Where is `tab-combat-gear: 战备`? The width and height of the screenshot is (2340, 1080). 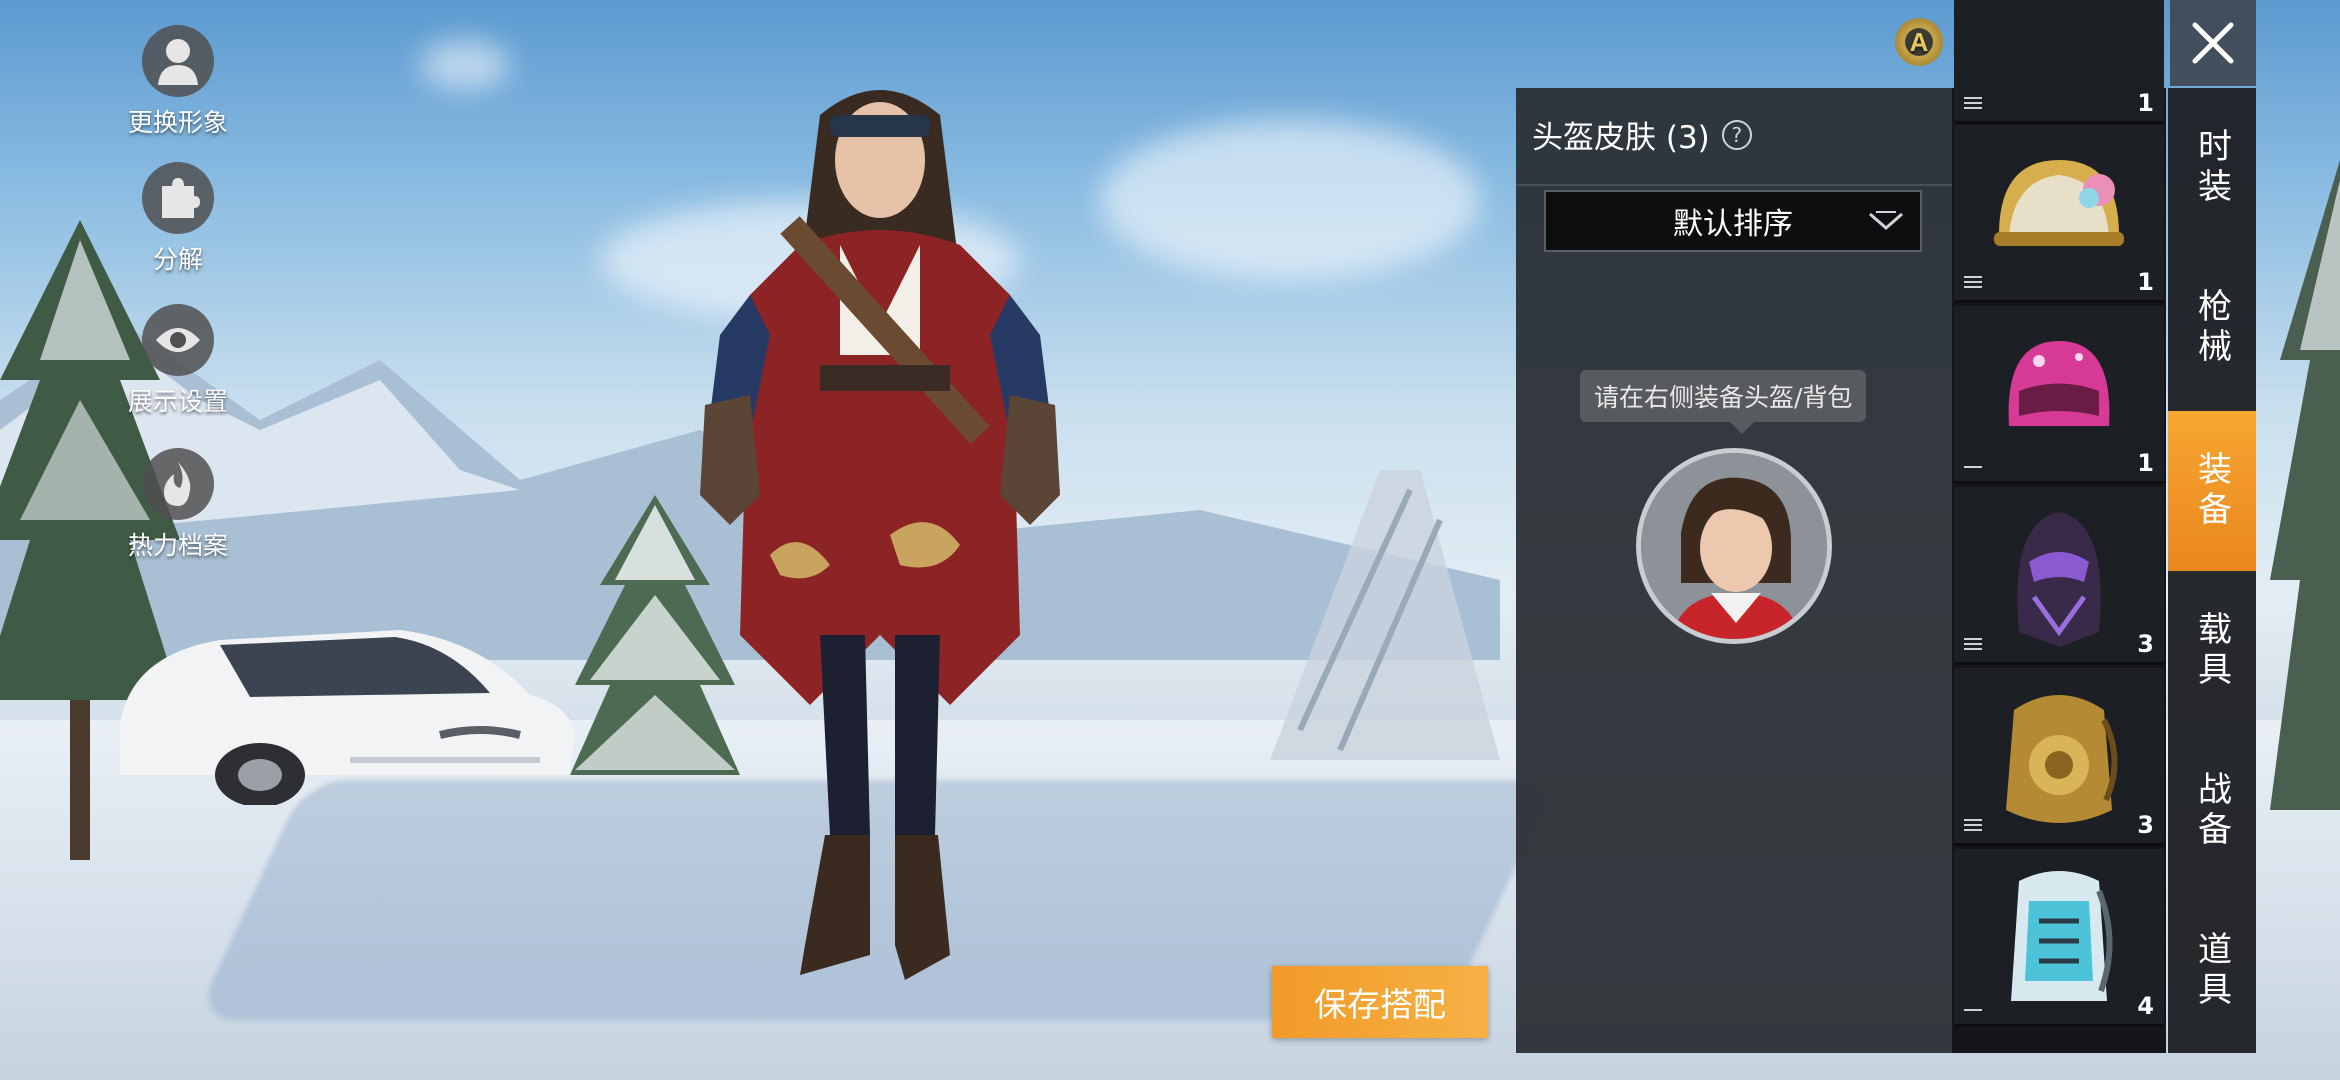
tab-combat-gear: 战备 is located at coordinates (2212, 811).